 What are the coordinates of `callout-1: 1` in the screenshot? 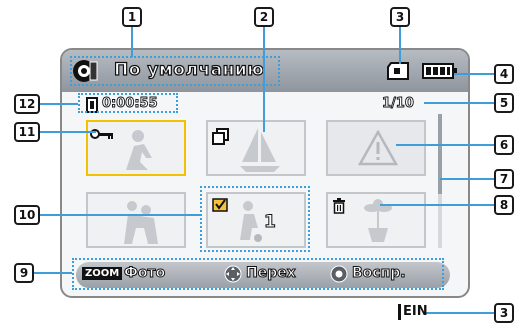 It's located at (132, 17).